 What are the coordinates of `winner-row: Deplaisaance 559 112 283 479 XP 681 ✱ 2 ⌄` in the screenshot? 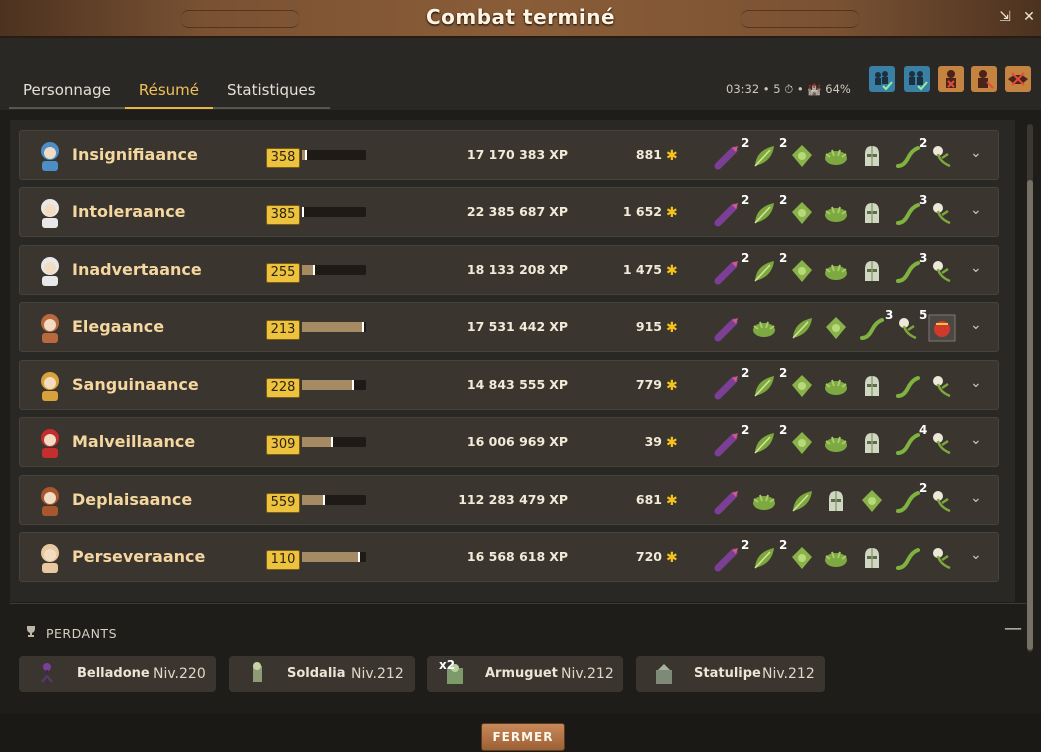 It's located at (509, 500).